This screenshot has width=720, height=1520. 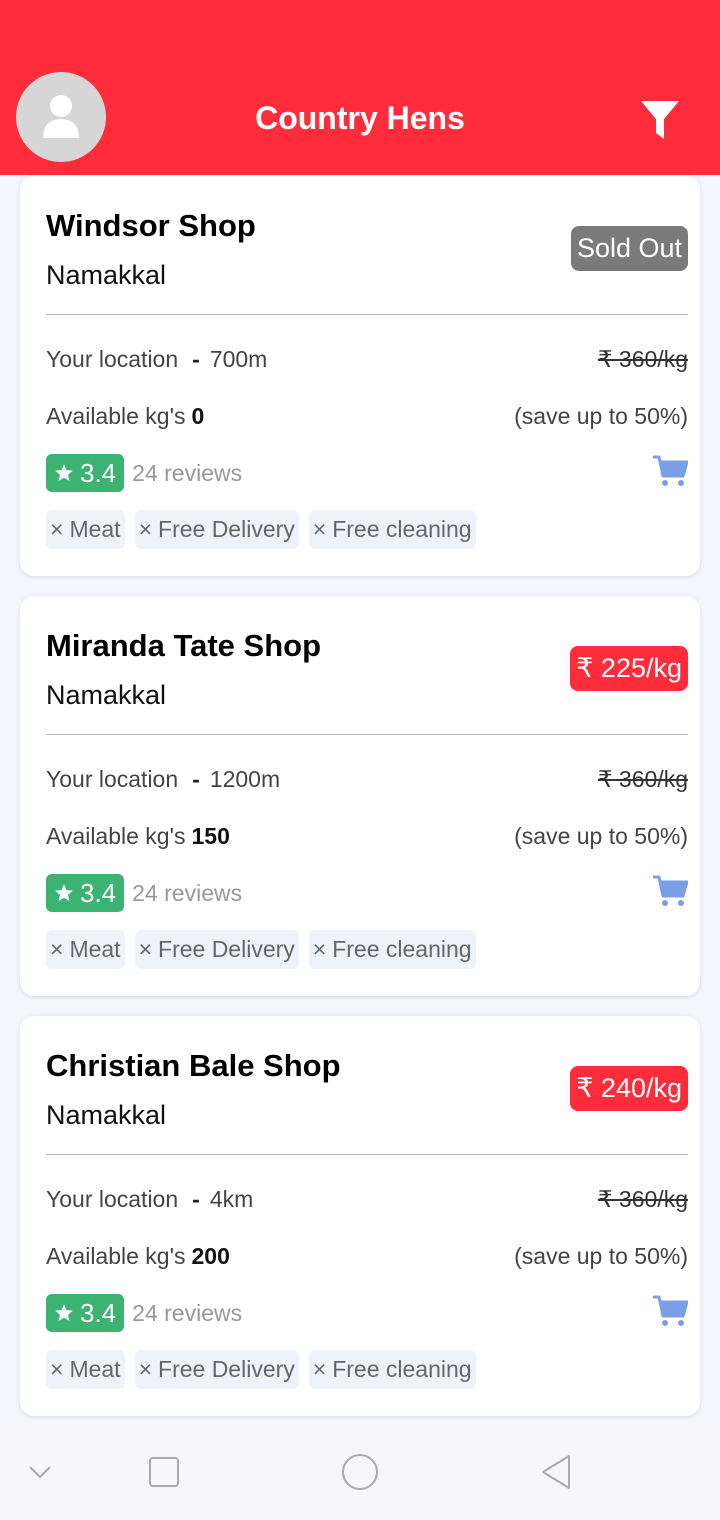 I want to click on availability-info: Available kg's 150, so click(x=138, y=836).